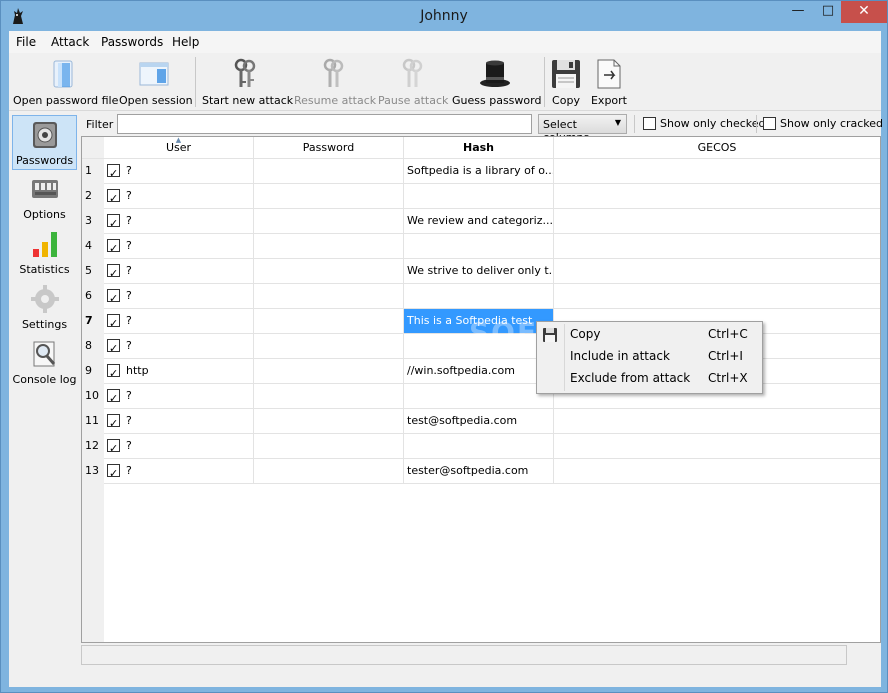 The image size is (888, 693). I want to click on context-menu-copy: Copy Ctrl+C, so click(649, 335).